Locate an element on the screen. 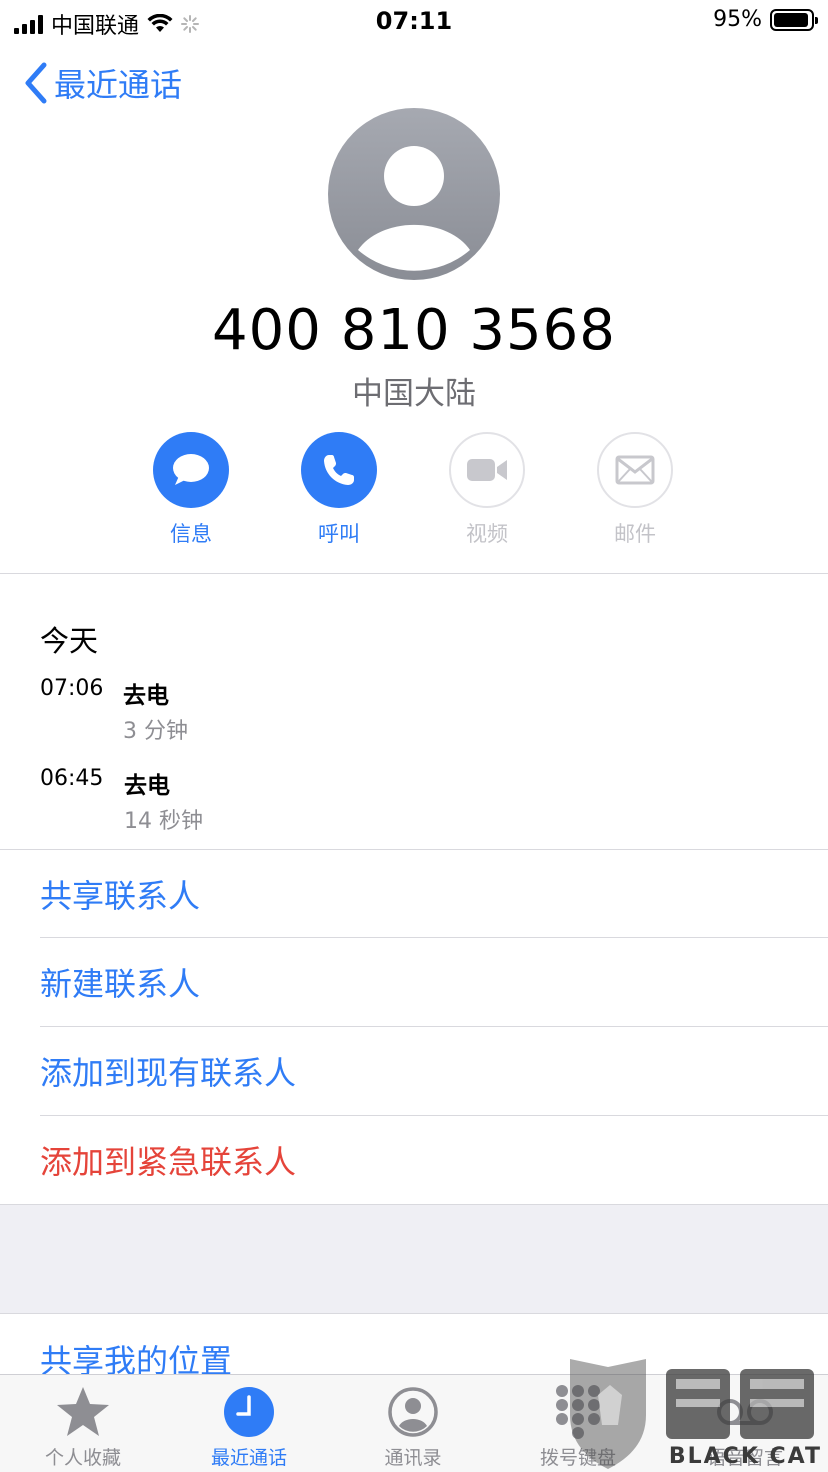  back-label: 最近通话 is located at coordinates (118, 85).